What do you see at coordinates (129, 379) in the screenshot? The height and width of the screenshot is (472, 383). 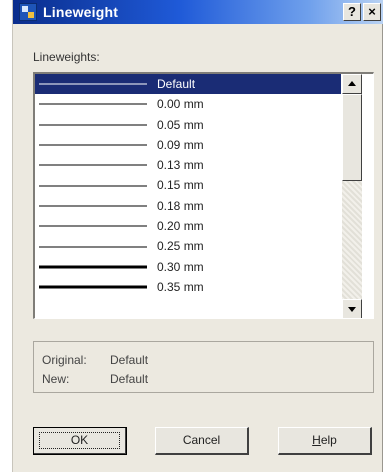 I see `new-value: Default` at bounding box center [129, 379].